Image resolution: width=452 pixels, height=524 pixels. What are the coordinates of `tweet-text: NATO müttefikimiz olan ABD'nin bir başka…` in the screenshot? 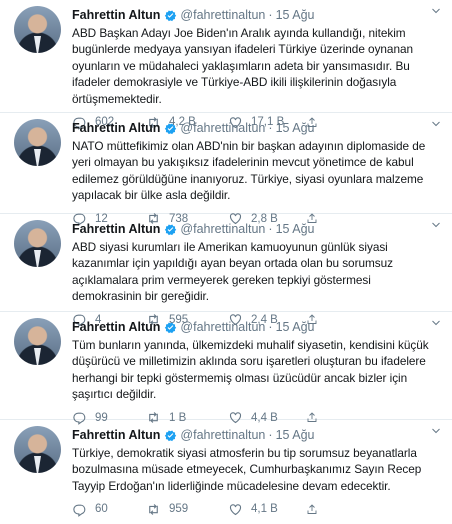 It's located at (249, 171).